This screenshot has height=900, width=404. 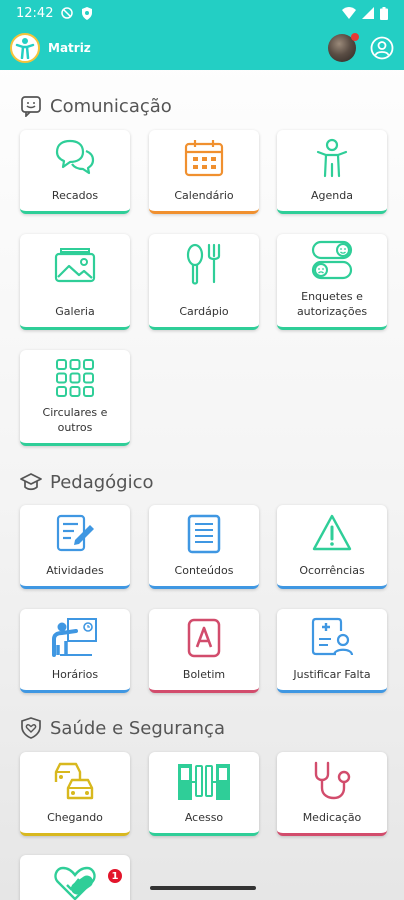 I want to click on section-title-saude: Saúde e Segurança, so click(x=122, y=728).